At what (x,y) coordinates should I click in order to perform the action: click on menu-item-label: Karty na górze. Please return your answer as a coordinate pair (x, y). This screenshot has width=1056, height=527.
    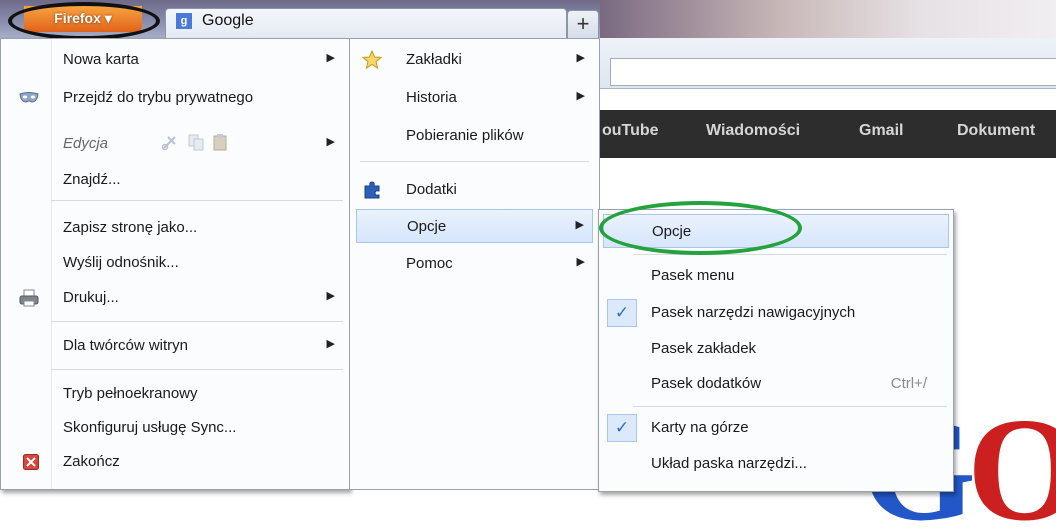
    Looking at the image, I should click on (700, 427).